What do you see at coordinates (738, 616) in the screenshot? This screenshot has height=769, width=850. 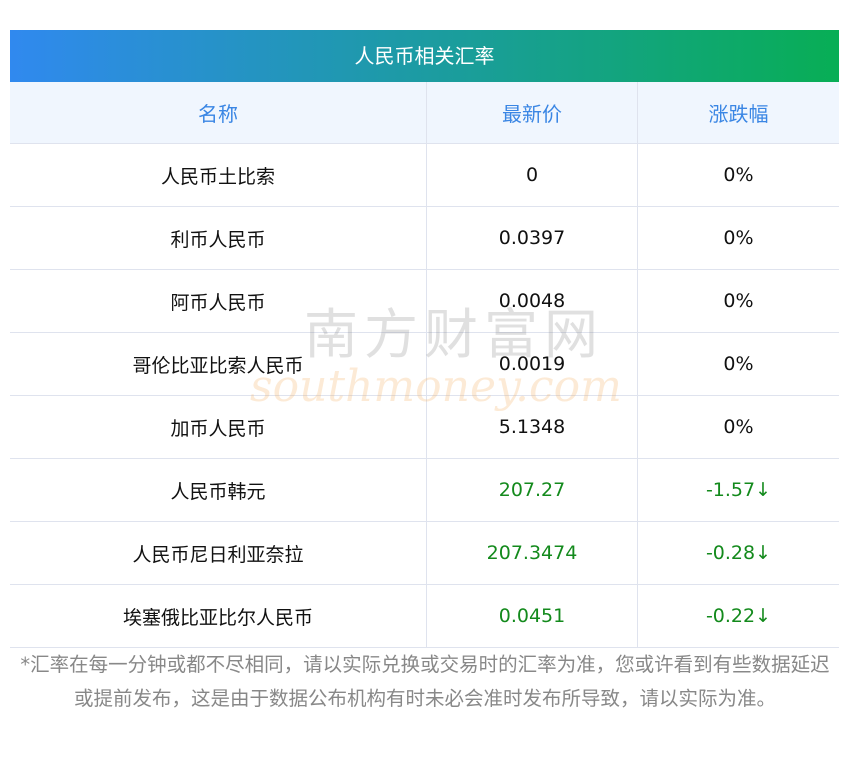 I see `change-percent: -0.22↓` at bounding box center [738, 616].